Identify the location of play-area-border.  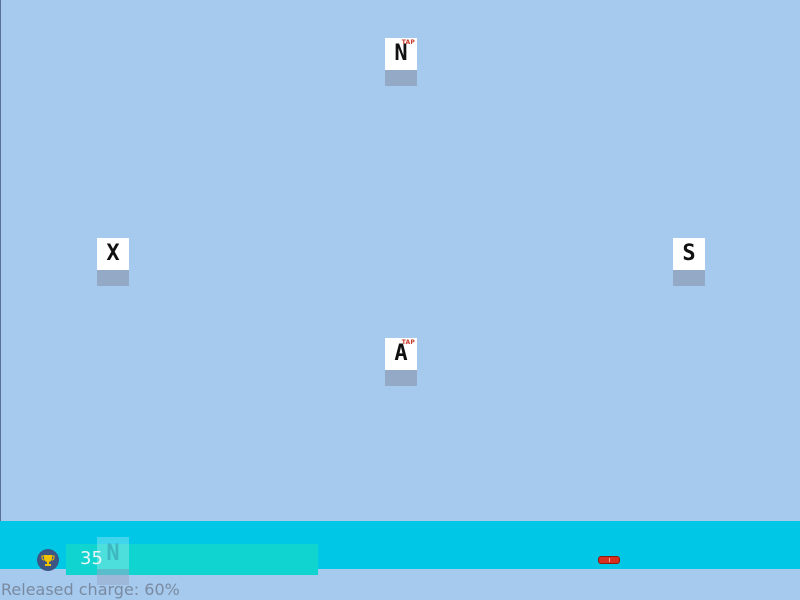
(0, 261).